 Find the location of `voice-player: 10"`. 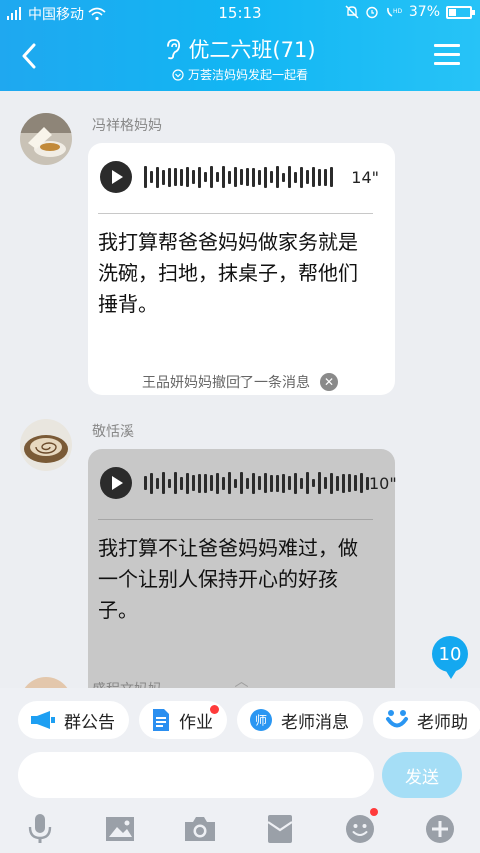

voice-player: 10" is located at coordinates (248, 483).